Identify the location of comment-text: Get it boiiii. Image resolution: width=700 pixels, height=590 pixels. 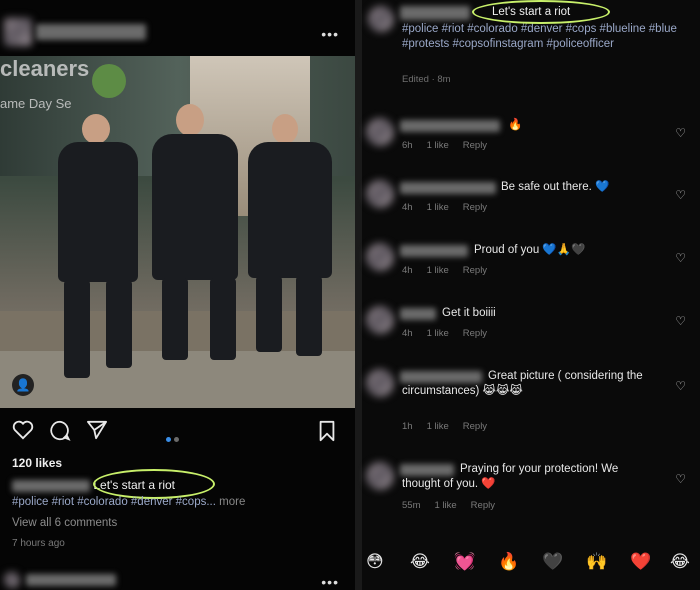
(469, 313).